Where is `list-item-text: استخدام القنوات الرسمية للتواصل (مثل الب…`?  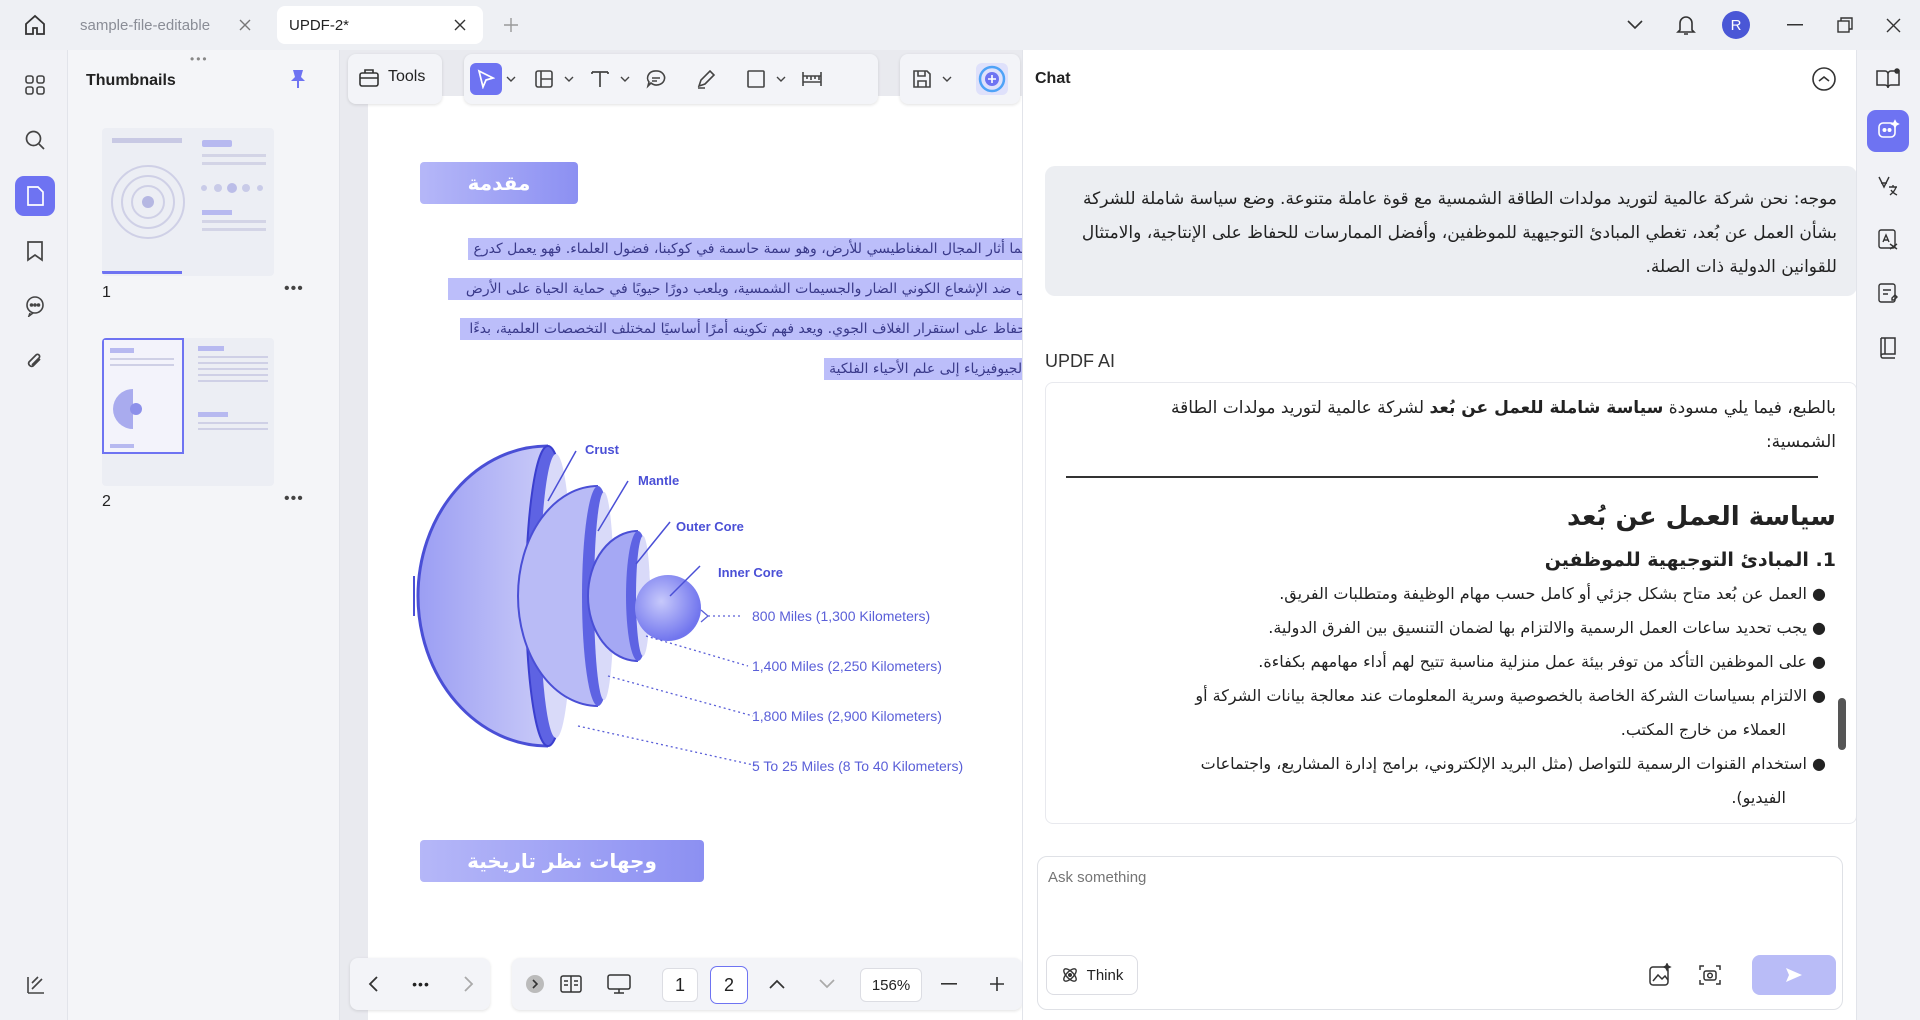
list-item-text: استخدام القنوات الرسمية للتواصل (مثل الب… is located at coordinates (1503, 763).